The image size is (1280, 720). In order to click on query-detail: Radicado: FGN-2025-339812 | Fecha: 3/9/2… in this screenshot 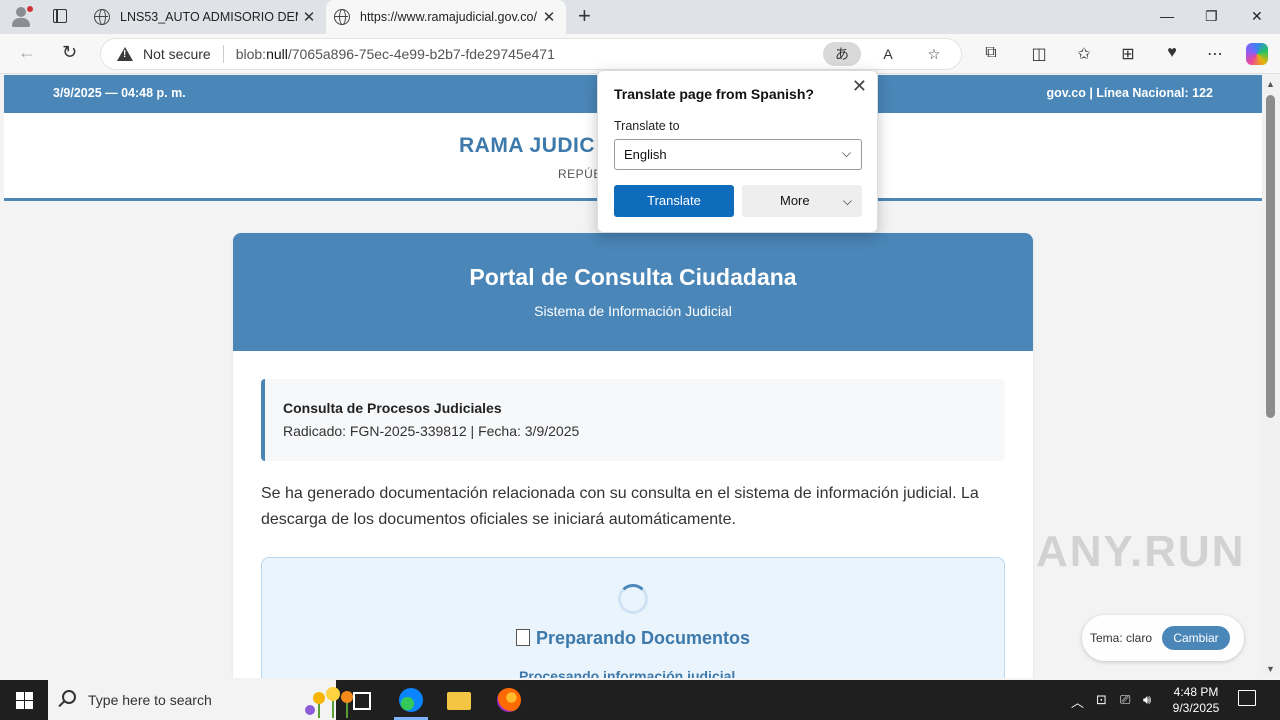, I will do `click(431, 431)`.